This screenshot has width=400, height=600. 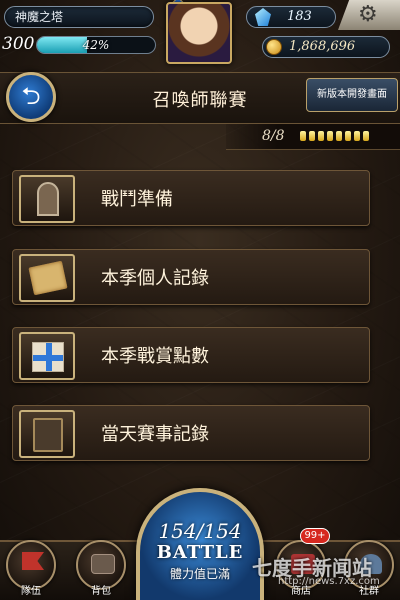 I want to click on menu-item-season-record: 本季個人記錄, so click(x=191, y=277).